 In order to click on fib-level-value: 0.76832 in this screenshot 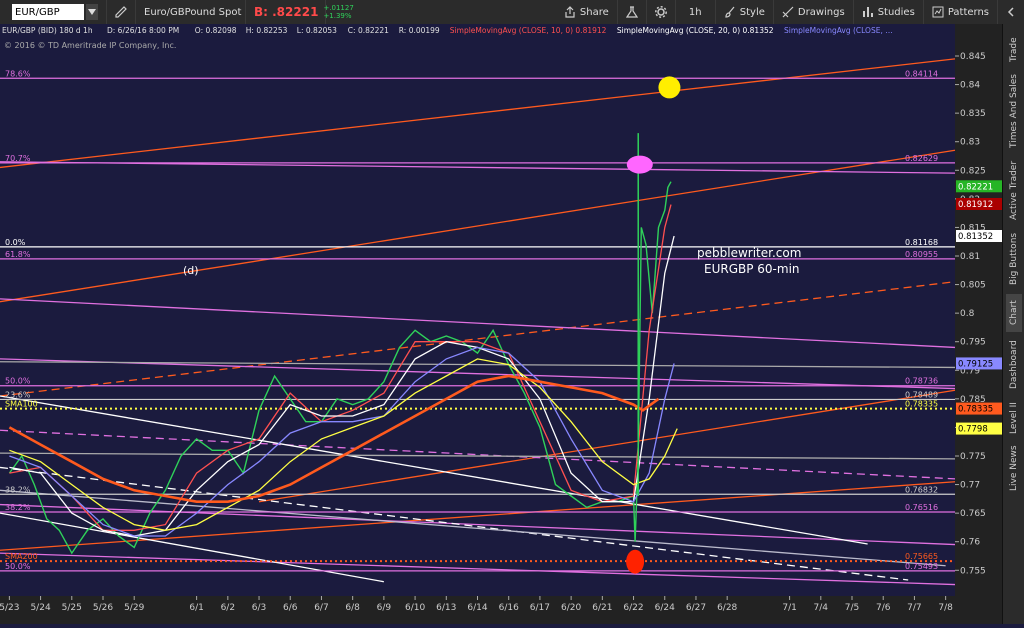, I will do `click(921, 489)`.